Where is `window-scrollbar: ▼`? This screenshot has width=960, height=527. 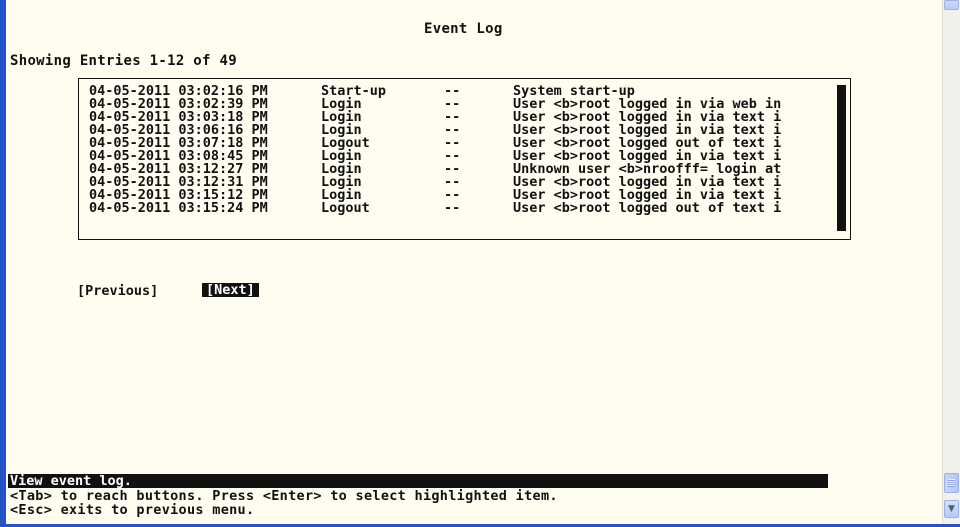
window-scrollbar: ▼ is located at coordinates (951, 262).